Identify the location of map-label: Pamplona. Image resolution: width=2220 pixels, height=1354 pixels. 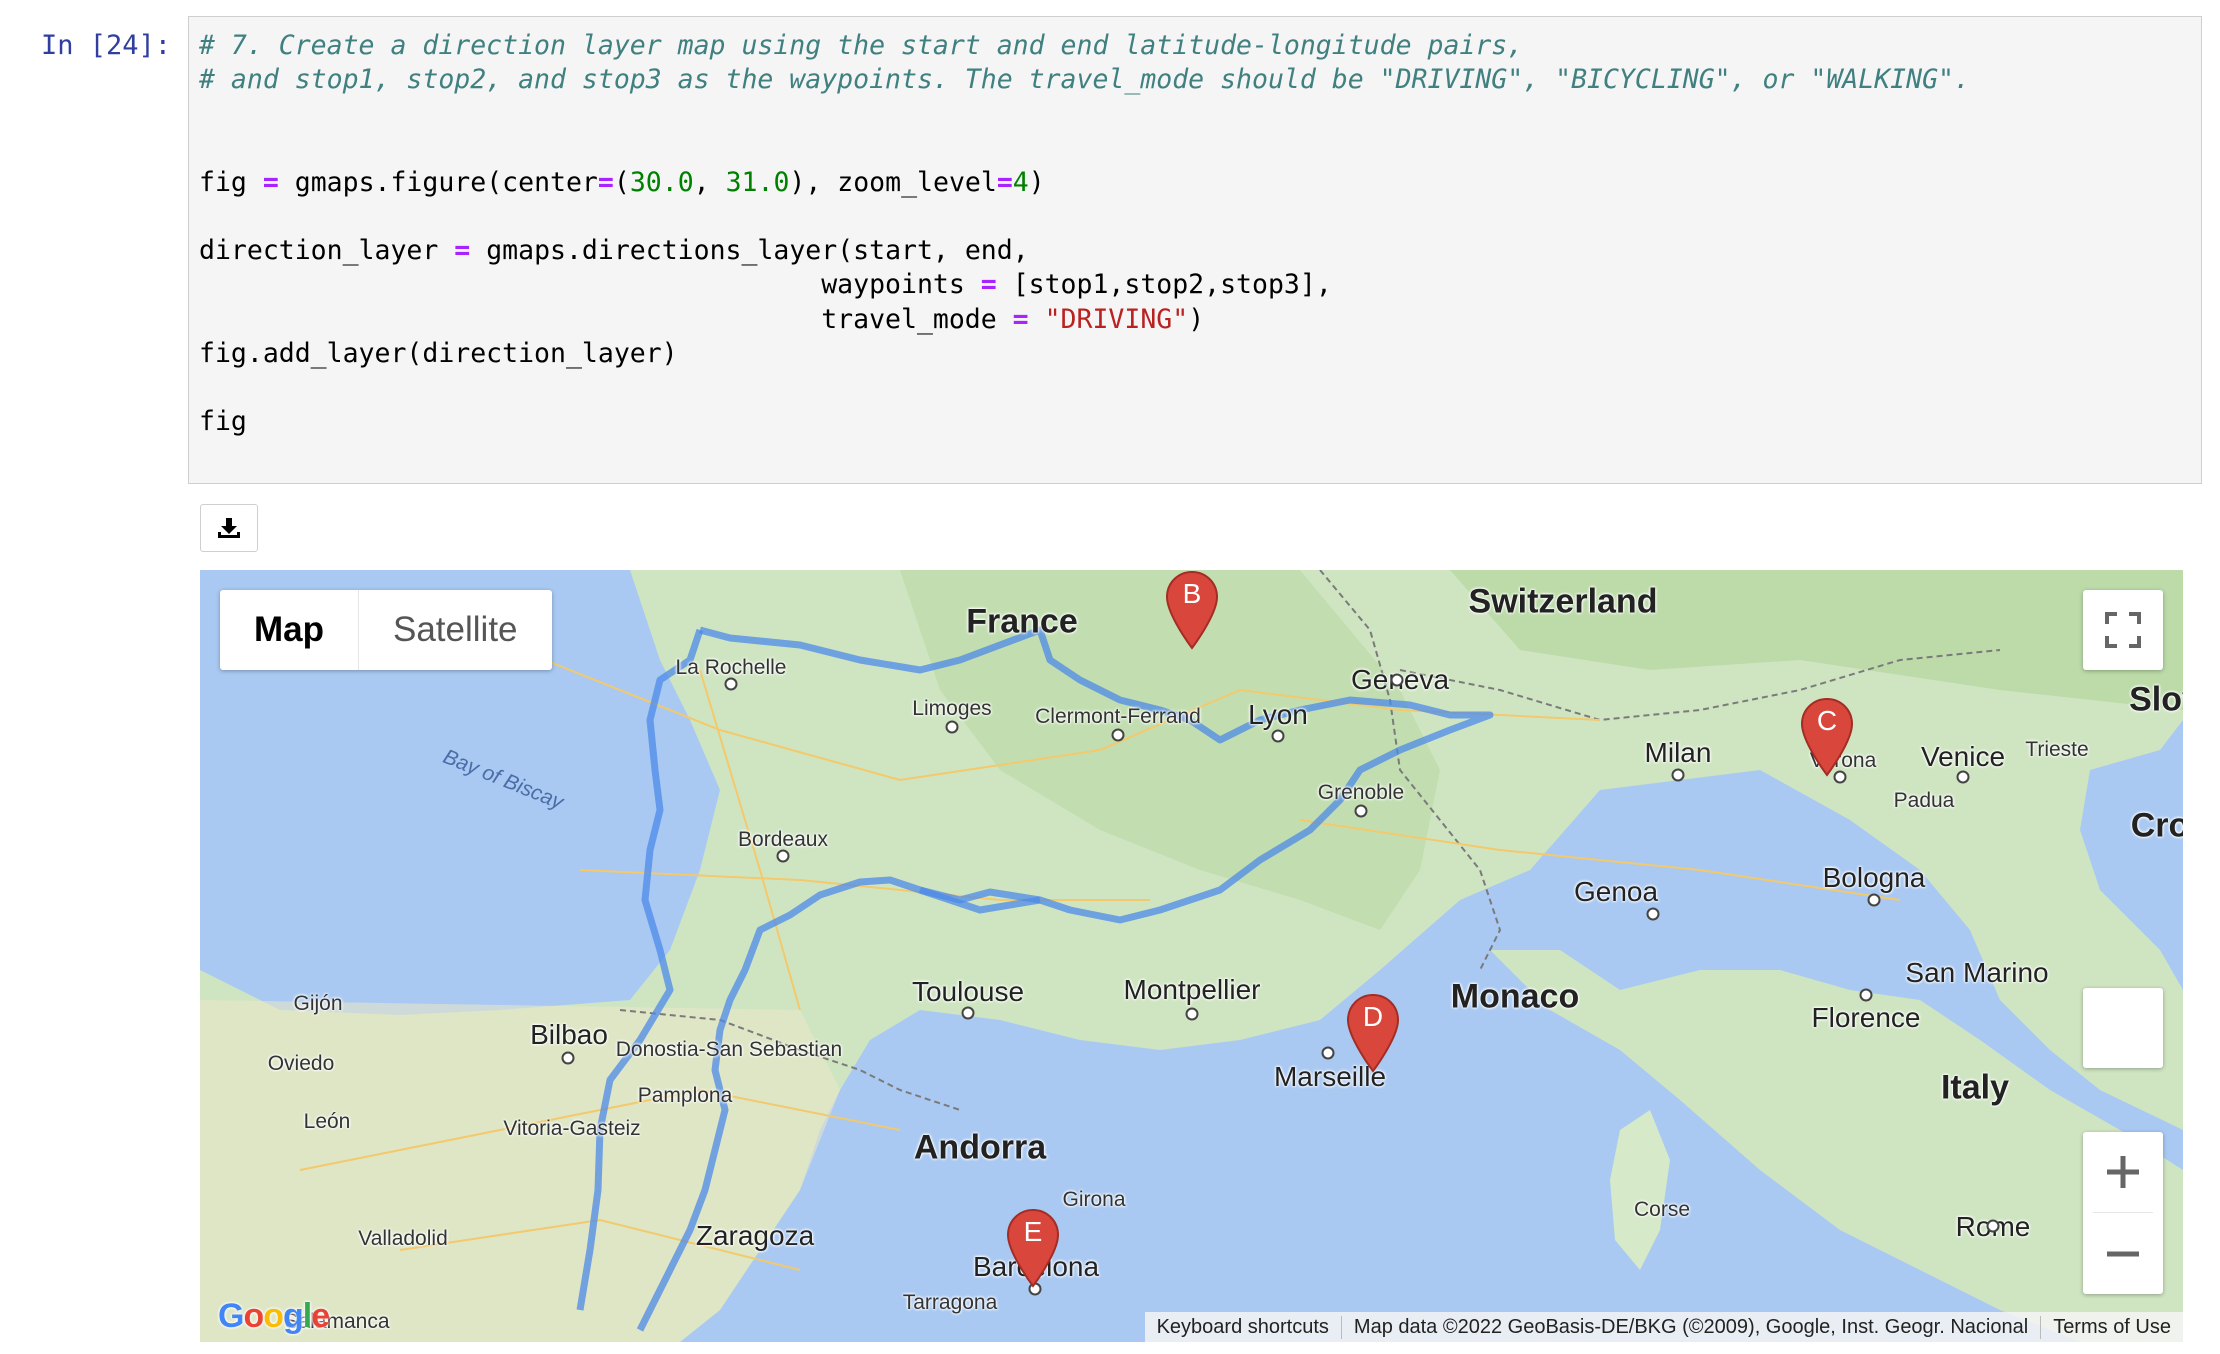
(685, 1095).